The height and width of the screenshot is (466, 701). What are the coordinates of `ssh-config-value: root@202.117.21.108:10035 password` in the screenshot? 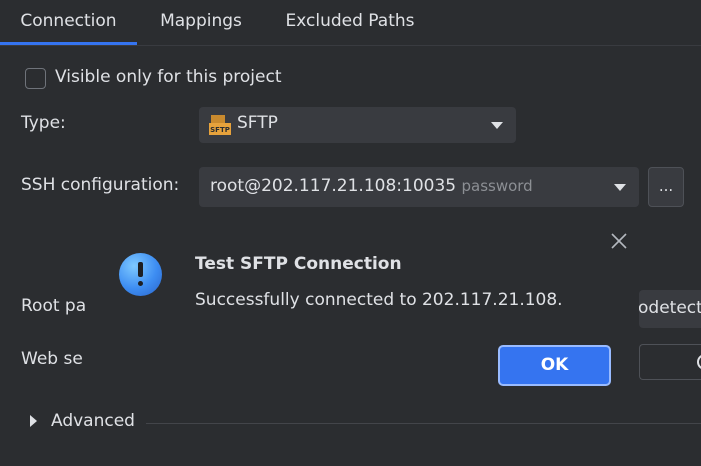 It's located at (371, 186).